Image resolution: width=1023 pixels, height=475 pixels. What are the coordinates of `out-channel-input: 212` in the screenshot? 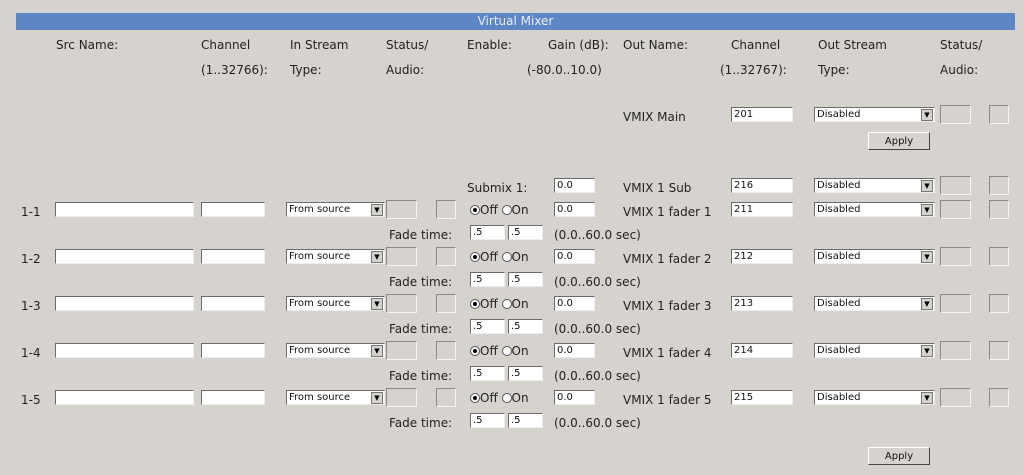 It's located at (762, 256).